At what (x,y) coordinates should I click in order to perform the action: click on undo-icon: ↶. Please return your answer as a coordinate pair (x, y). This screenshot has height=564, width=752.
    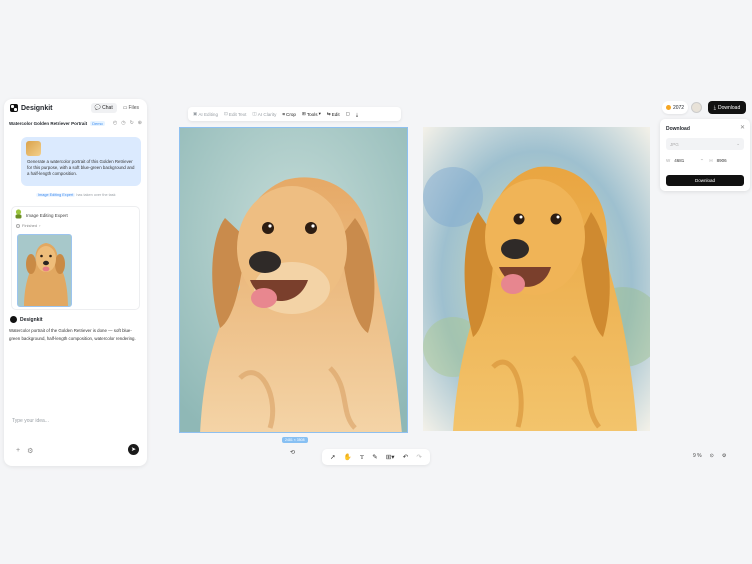
    Looking at the image, I should click on (405, 457).